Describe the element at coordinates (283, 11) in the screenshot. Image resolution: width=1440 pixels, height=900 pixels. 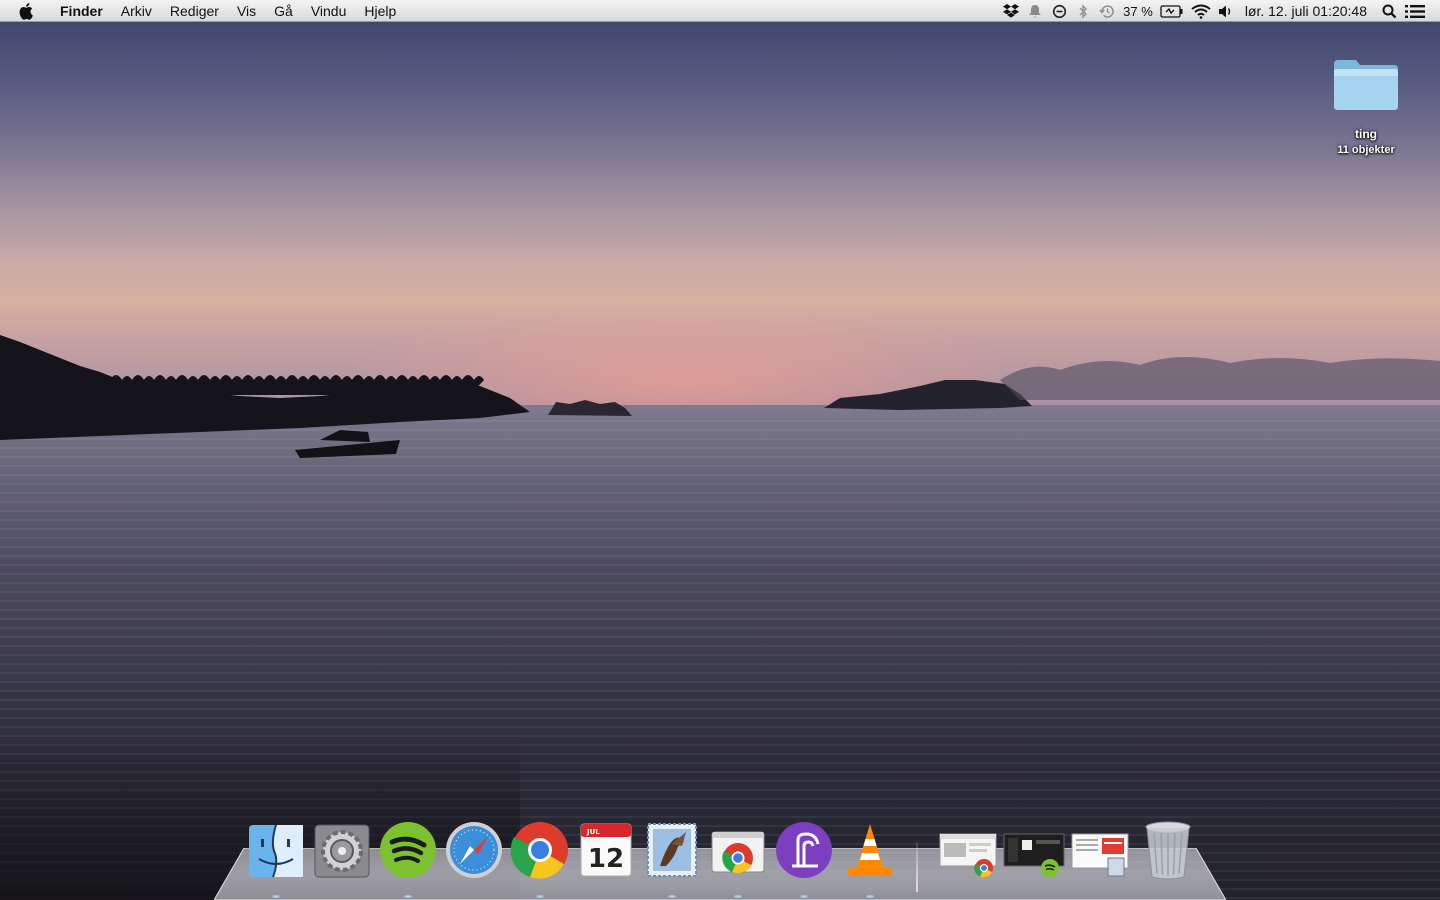
I see `menu-ga: Gå` at that location.